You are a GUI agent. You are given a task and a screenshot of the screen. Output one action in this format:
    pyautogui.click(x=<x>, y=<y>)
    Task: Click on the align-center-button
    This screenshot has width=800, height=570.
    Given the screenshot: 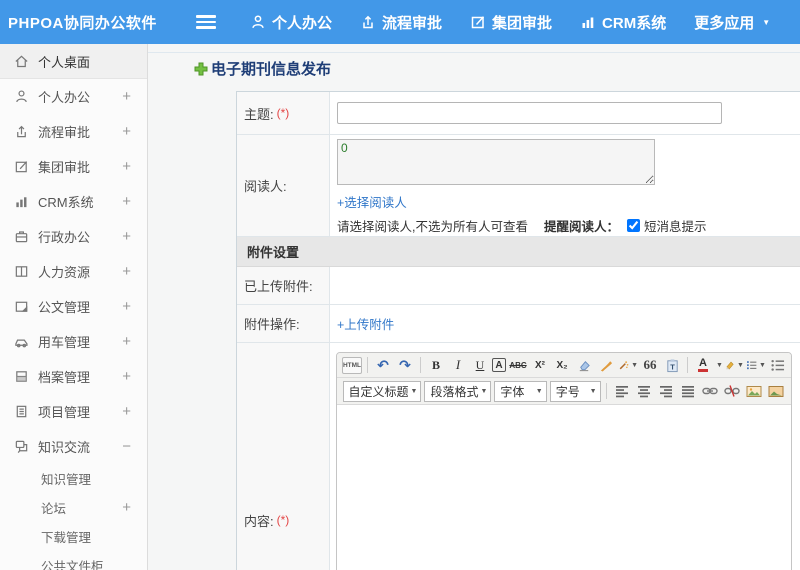 What is the action you would take?
    pyautogui.click(x=644, y=391)
    